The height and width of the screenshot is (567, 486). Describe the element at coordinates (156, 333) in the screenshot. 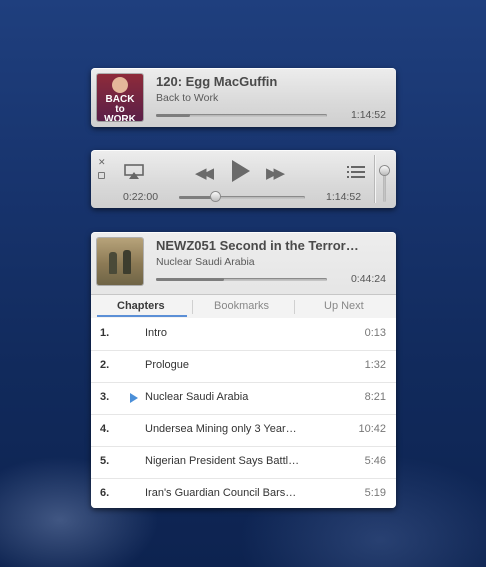

I see `chapter-title: Intro` at that location.